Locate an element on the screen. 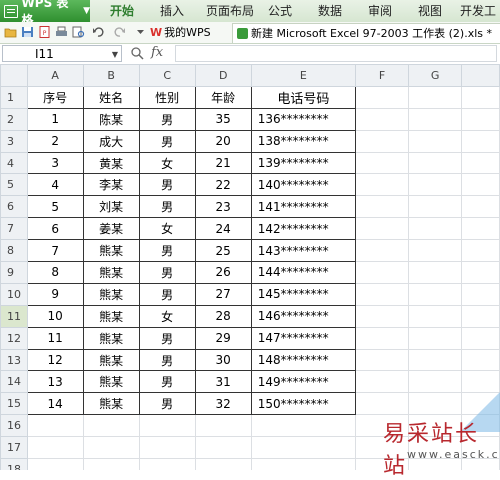 Image resolution: width=500 pixels, height=480 pixels. row-header: 12 is located at coordinates (14, 338).